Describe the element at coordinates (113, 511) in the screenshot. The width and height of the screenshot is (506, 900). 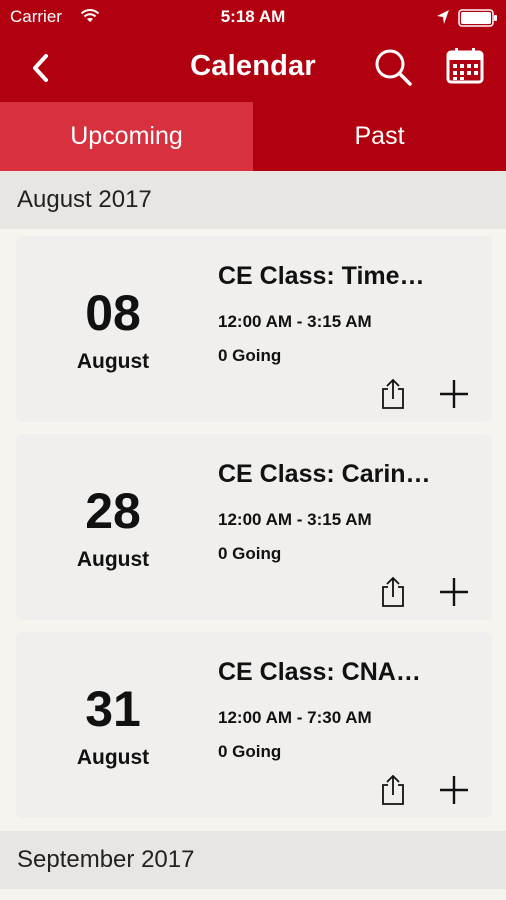
I see `event-day: 28` at that location.